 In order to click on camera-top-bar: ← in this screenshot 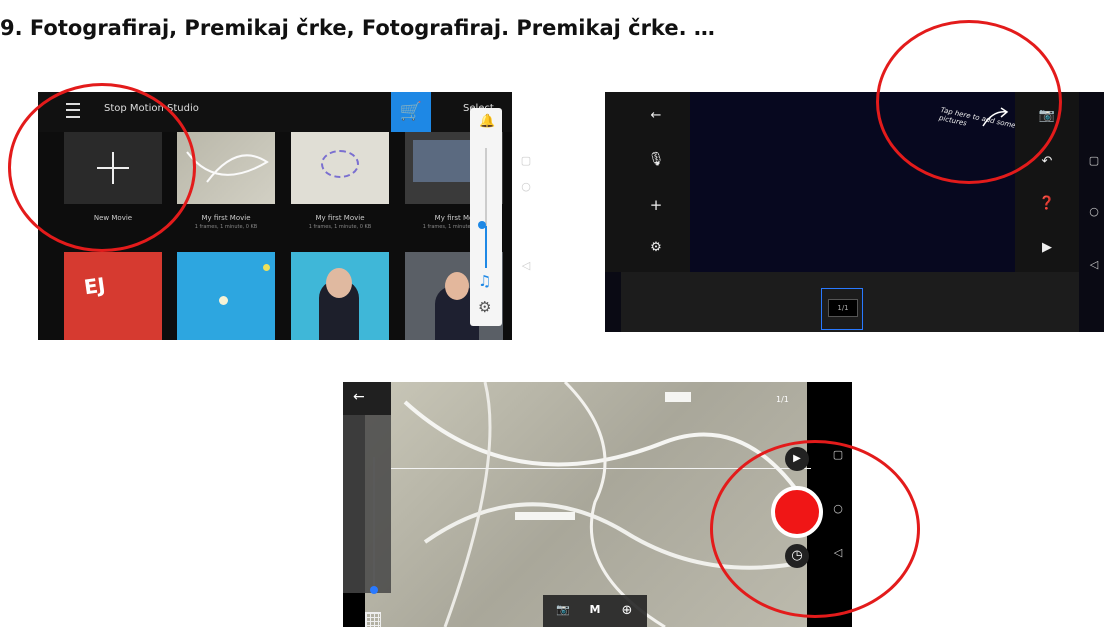, I will do `click(367, 398)`.